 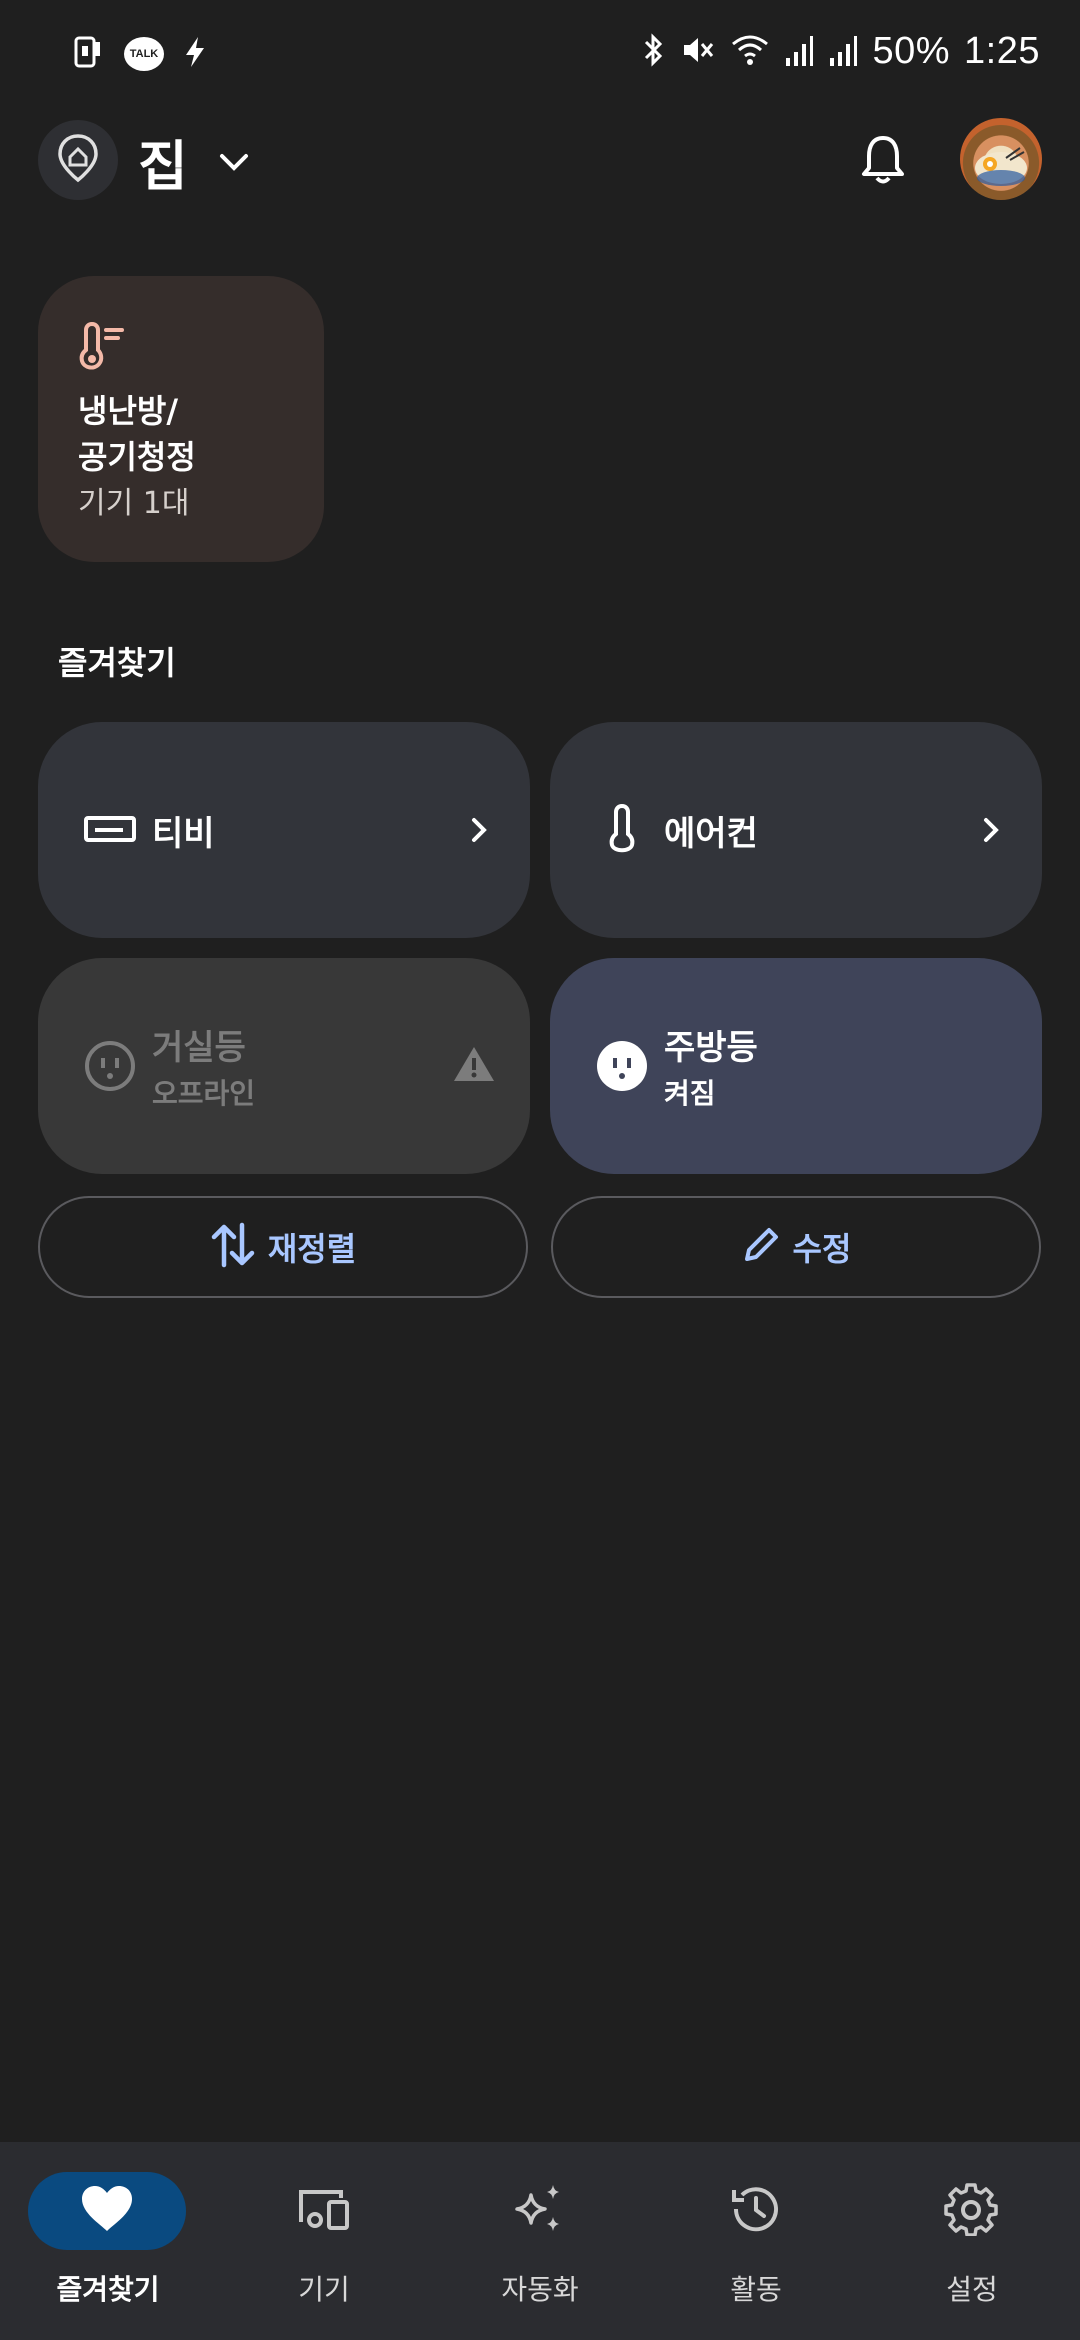 I want to click on category-device-count: 기기 1대, so click(x=134, y=503).